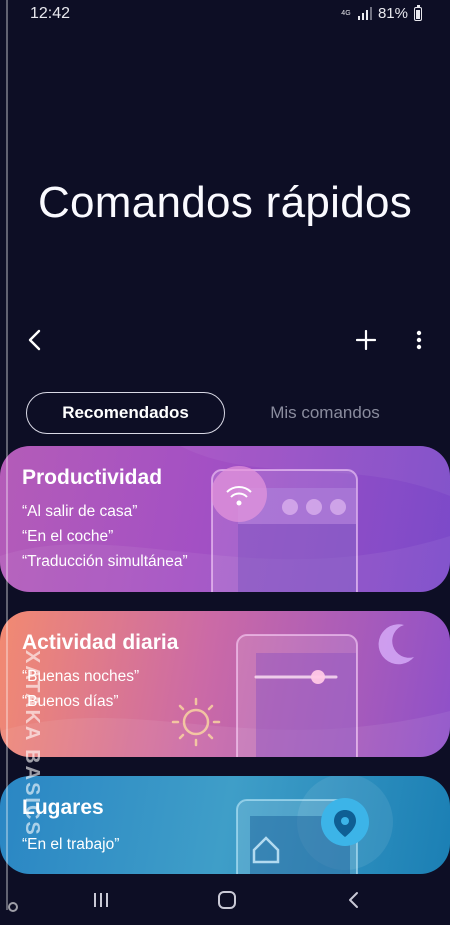  I want to click on command-item: “Al salir de casa”, so click(80, 511).